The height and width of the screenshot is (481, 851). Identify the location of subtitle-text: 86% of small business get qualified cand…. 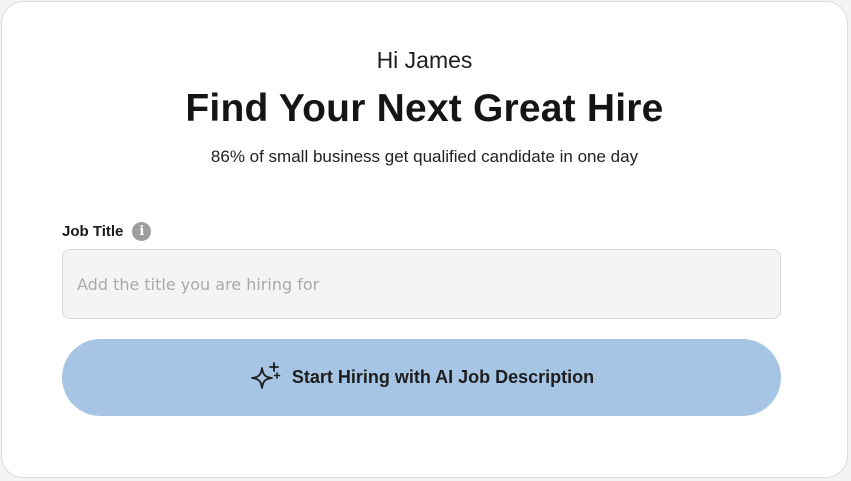
(424, 156).